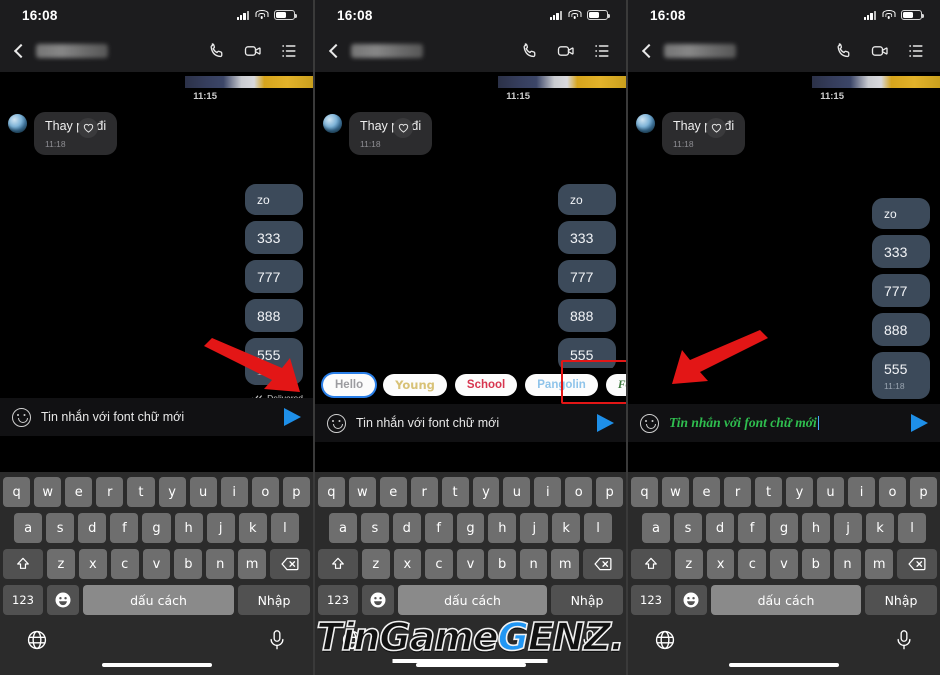 Image resolution: width=940 pixels, height=675 pixels. Describe the element at coordinates (415, 385) in the screenshot. I see `font-chip-young: Young` at that location.